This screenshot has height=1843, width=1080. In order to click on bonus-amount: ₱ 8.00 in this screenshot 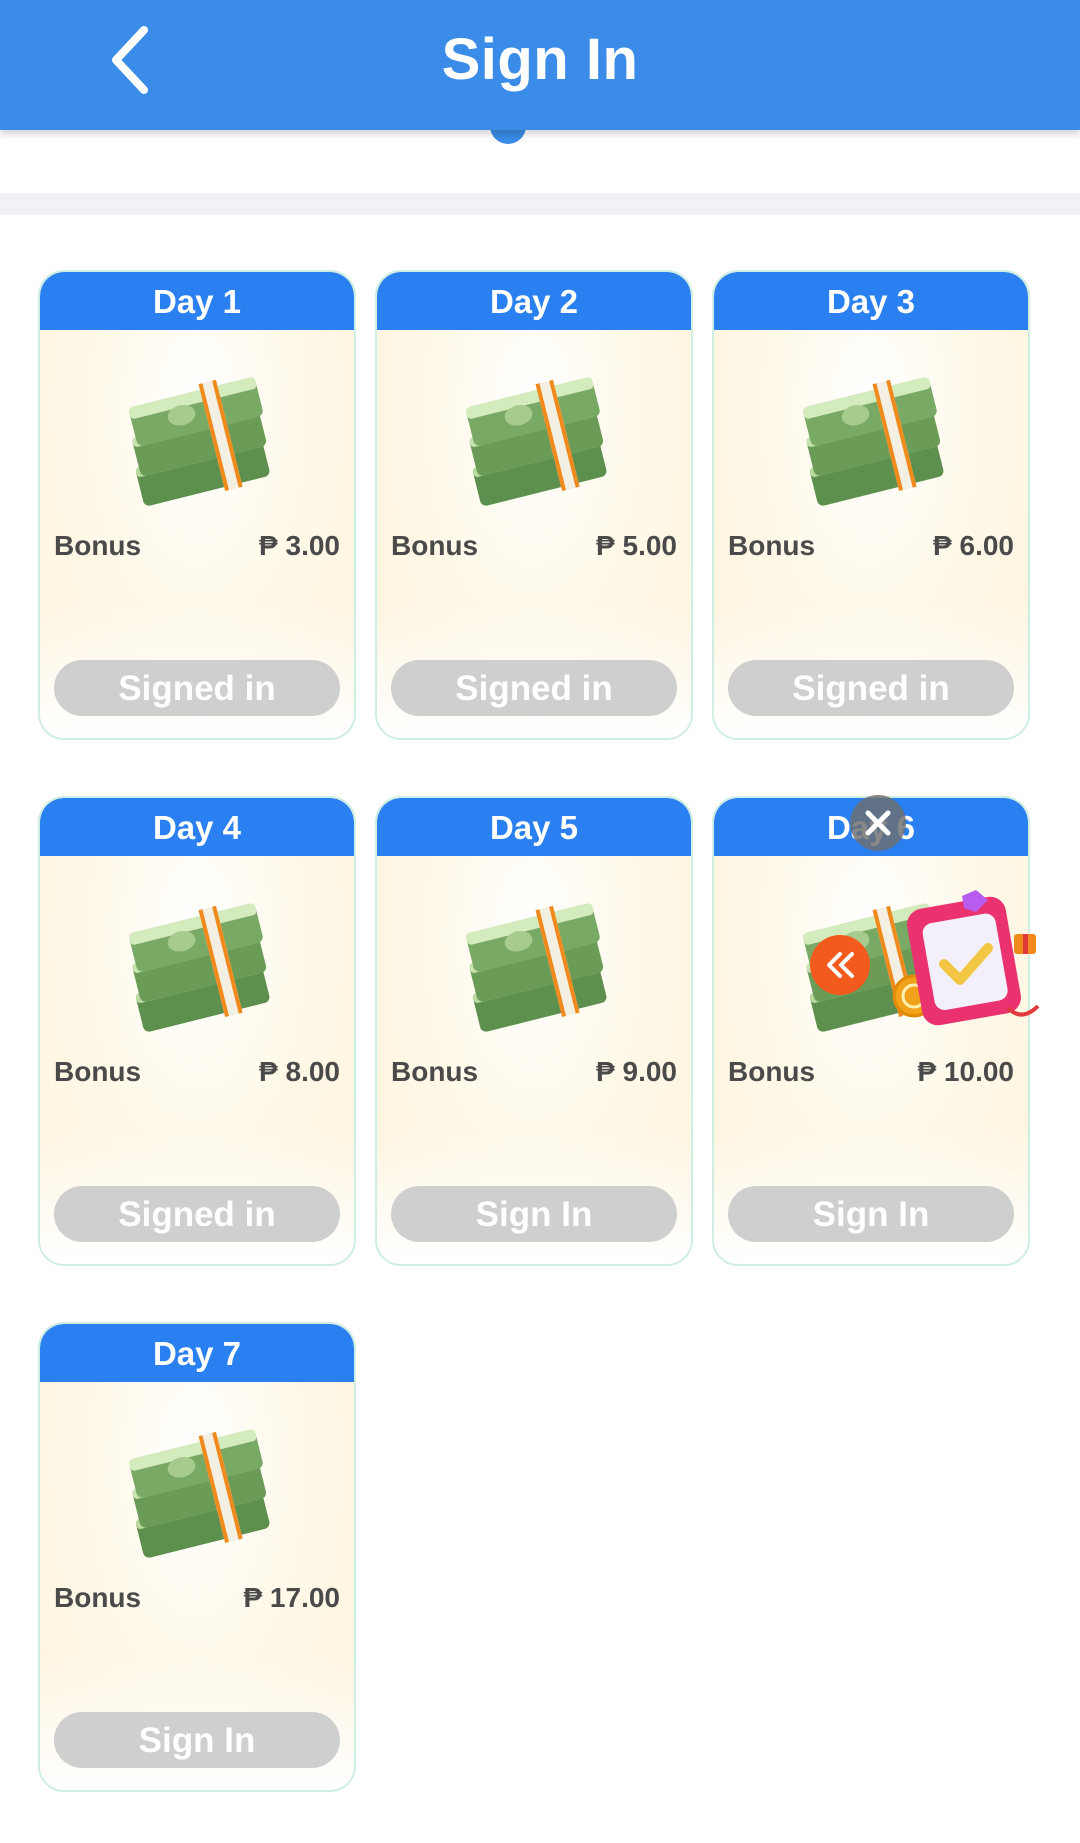, I will do `click(299, 1071)`.